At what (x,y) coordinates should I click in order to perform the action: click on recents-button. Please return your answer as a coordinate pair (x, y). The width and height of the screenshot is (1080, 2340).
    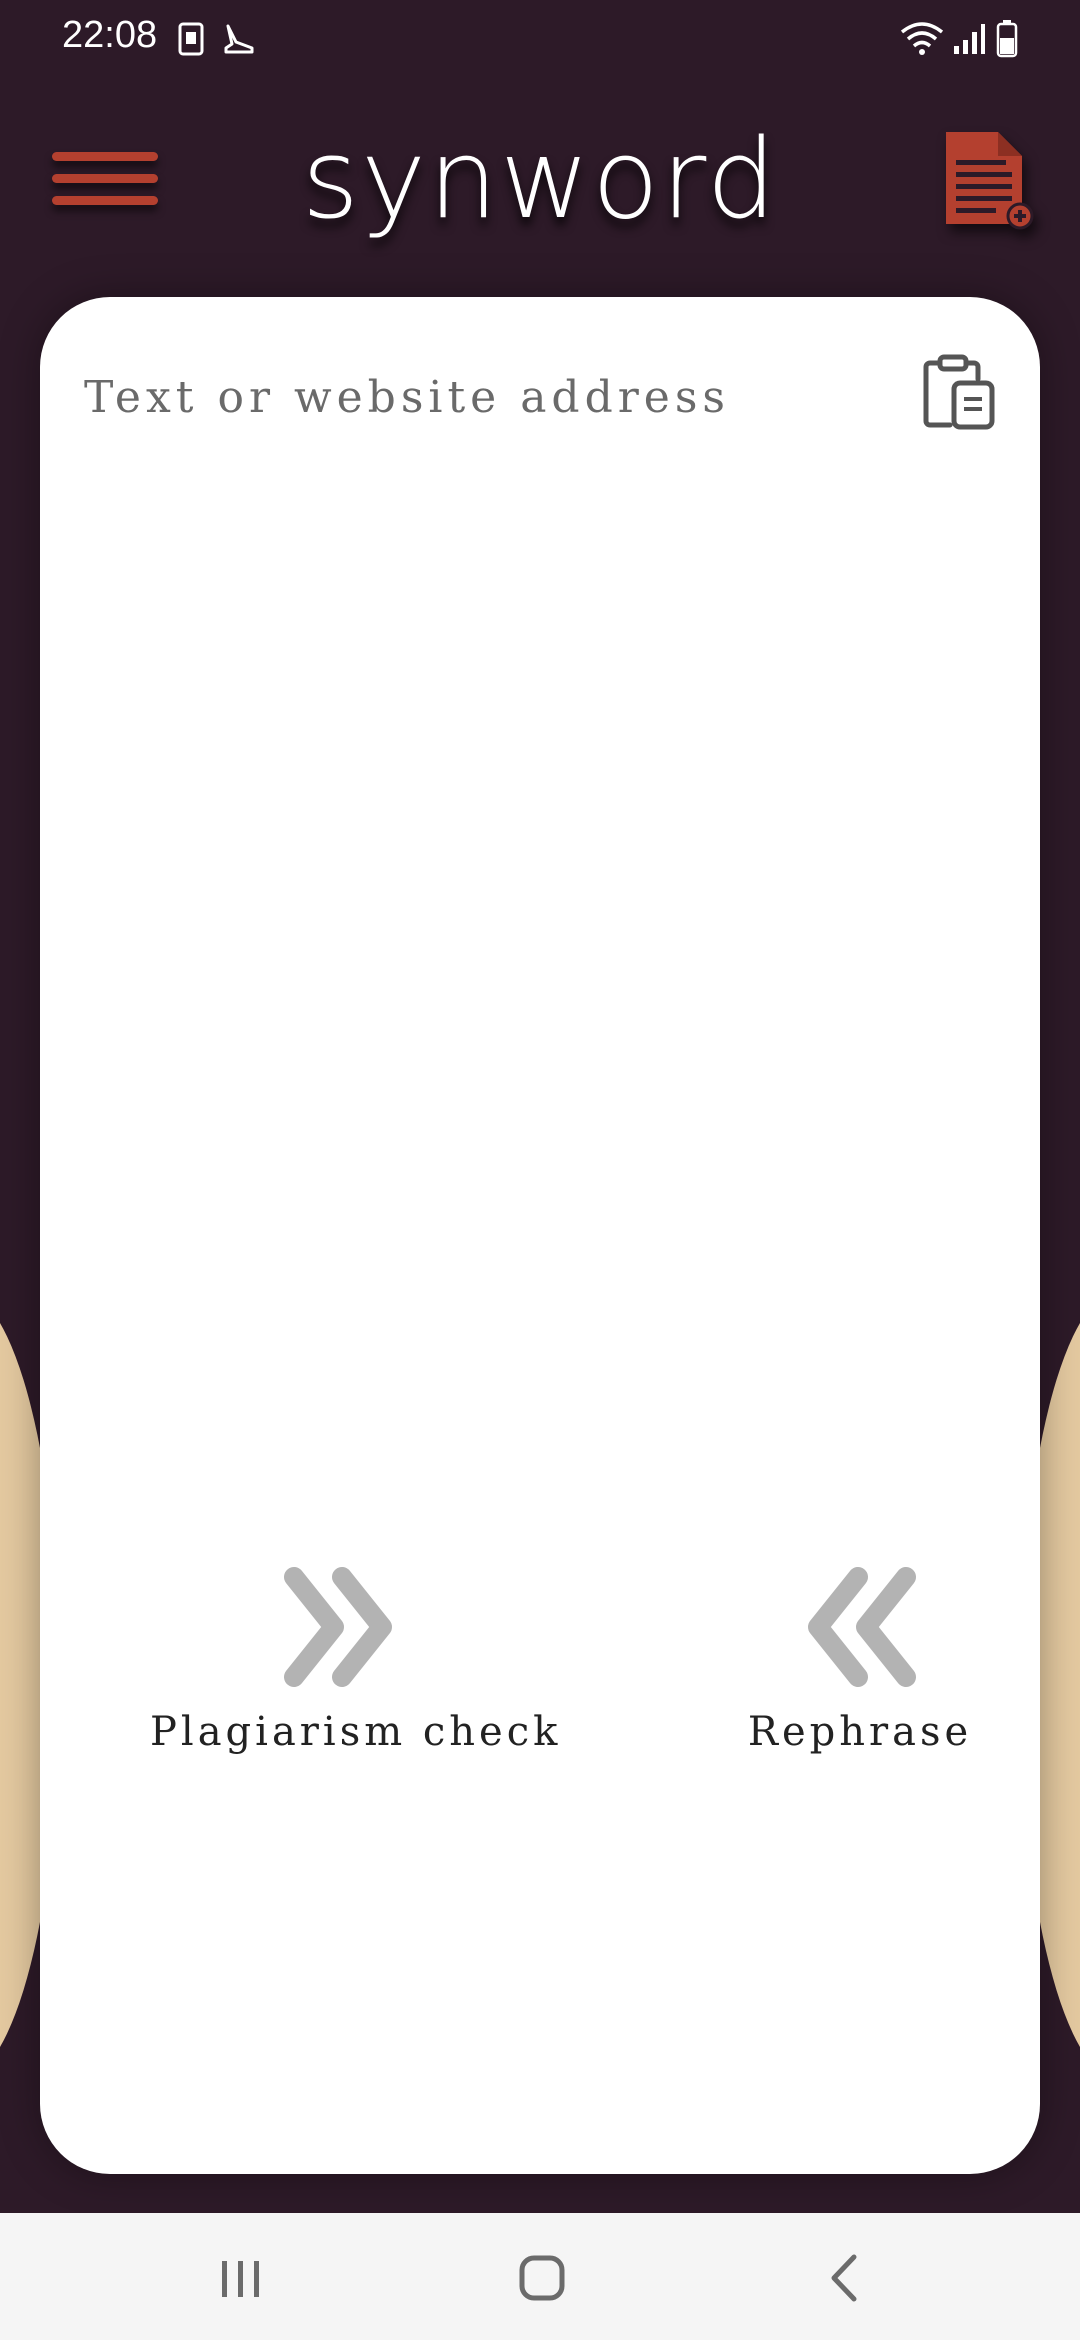
    Looking at the image, I should click on (240, 2278).